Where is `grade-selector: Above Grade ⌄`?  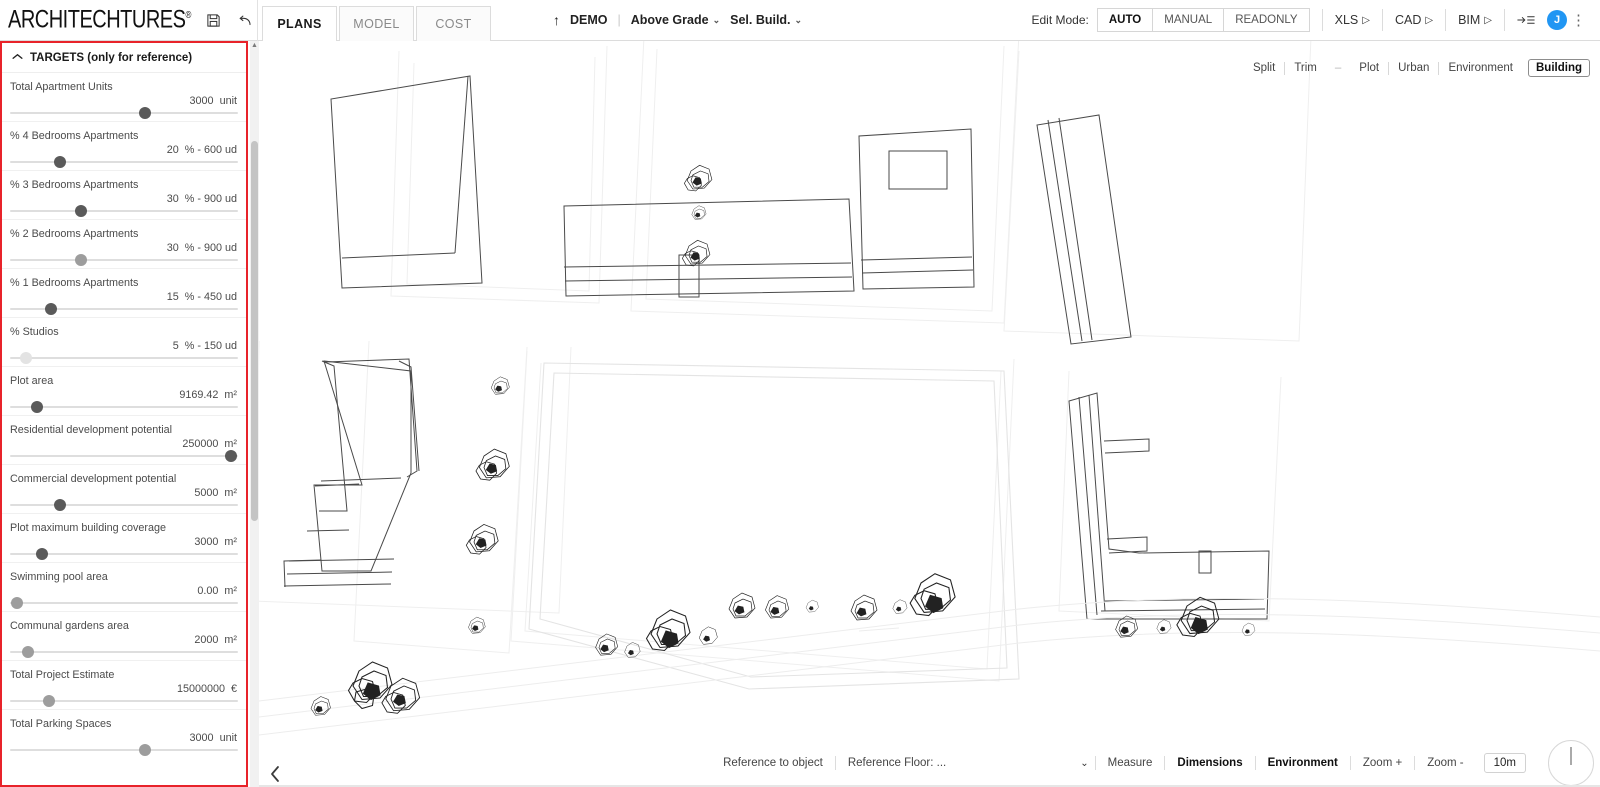
grade-selector: Above Grade ⌄ is located at coordinates (675, 20).